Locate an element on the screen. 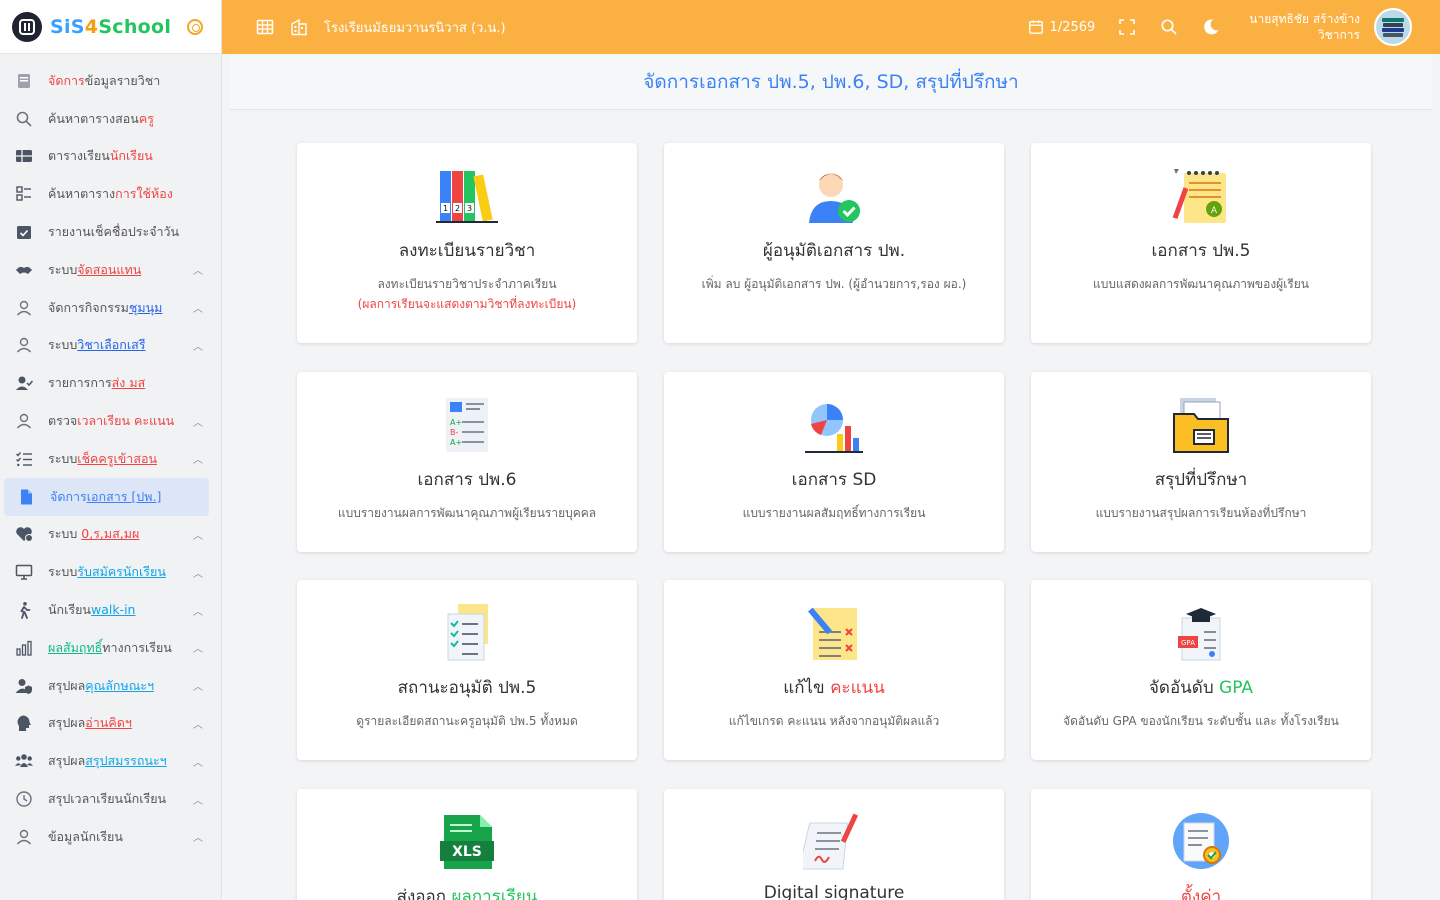 This screenshot has width=1440, height=900. dark-mode-icon is located at coordinates (1211, 27).